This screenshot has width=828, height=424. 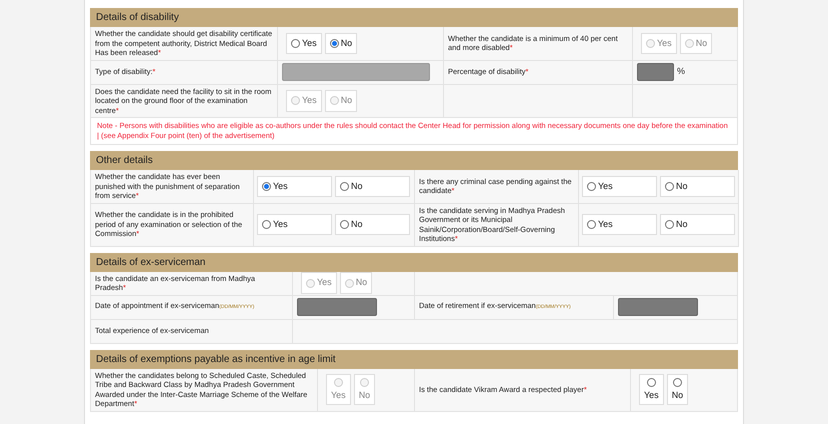 What do you see at coordinates (414, 359) in the screenshot?
I see `section-header: Details of exemptions payable as incentive in age limit` at bounding box center [414, 359].